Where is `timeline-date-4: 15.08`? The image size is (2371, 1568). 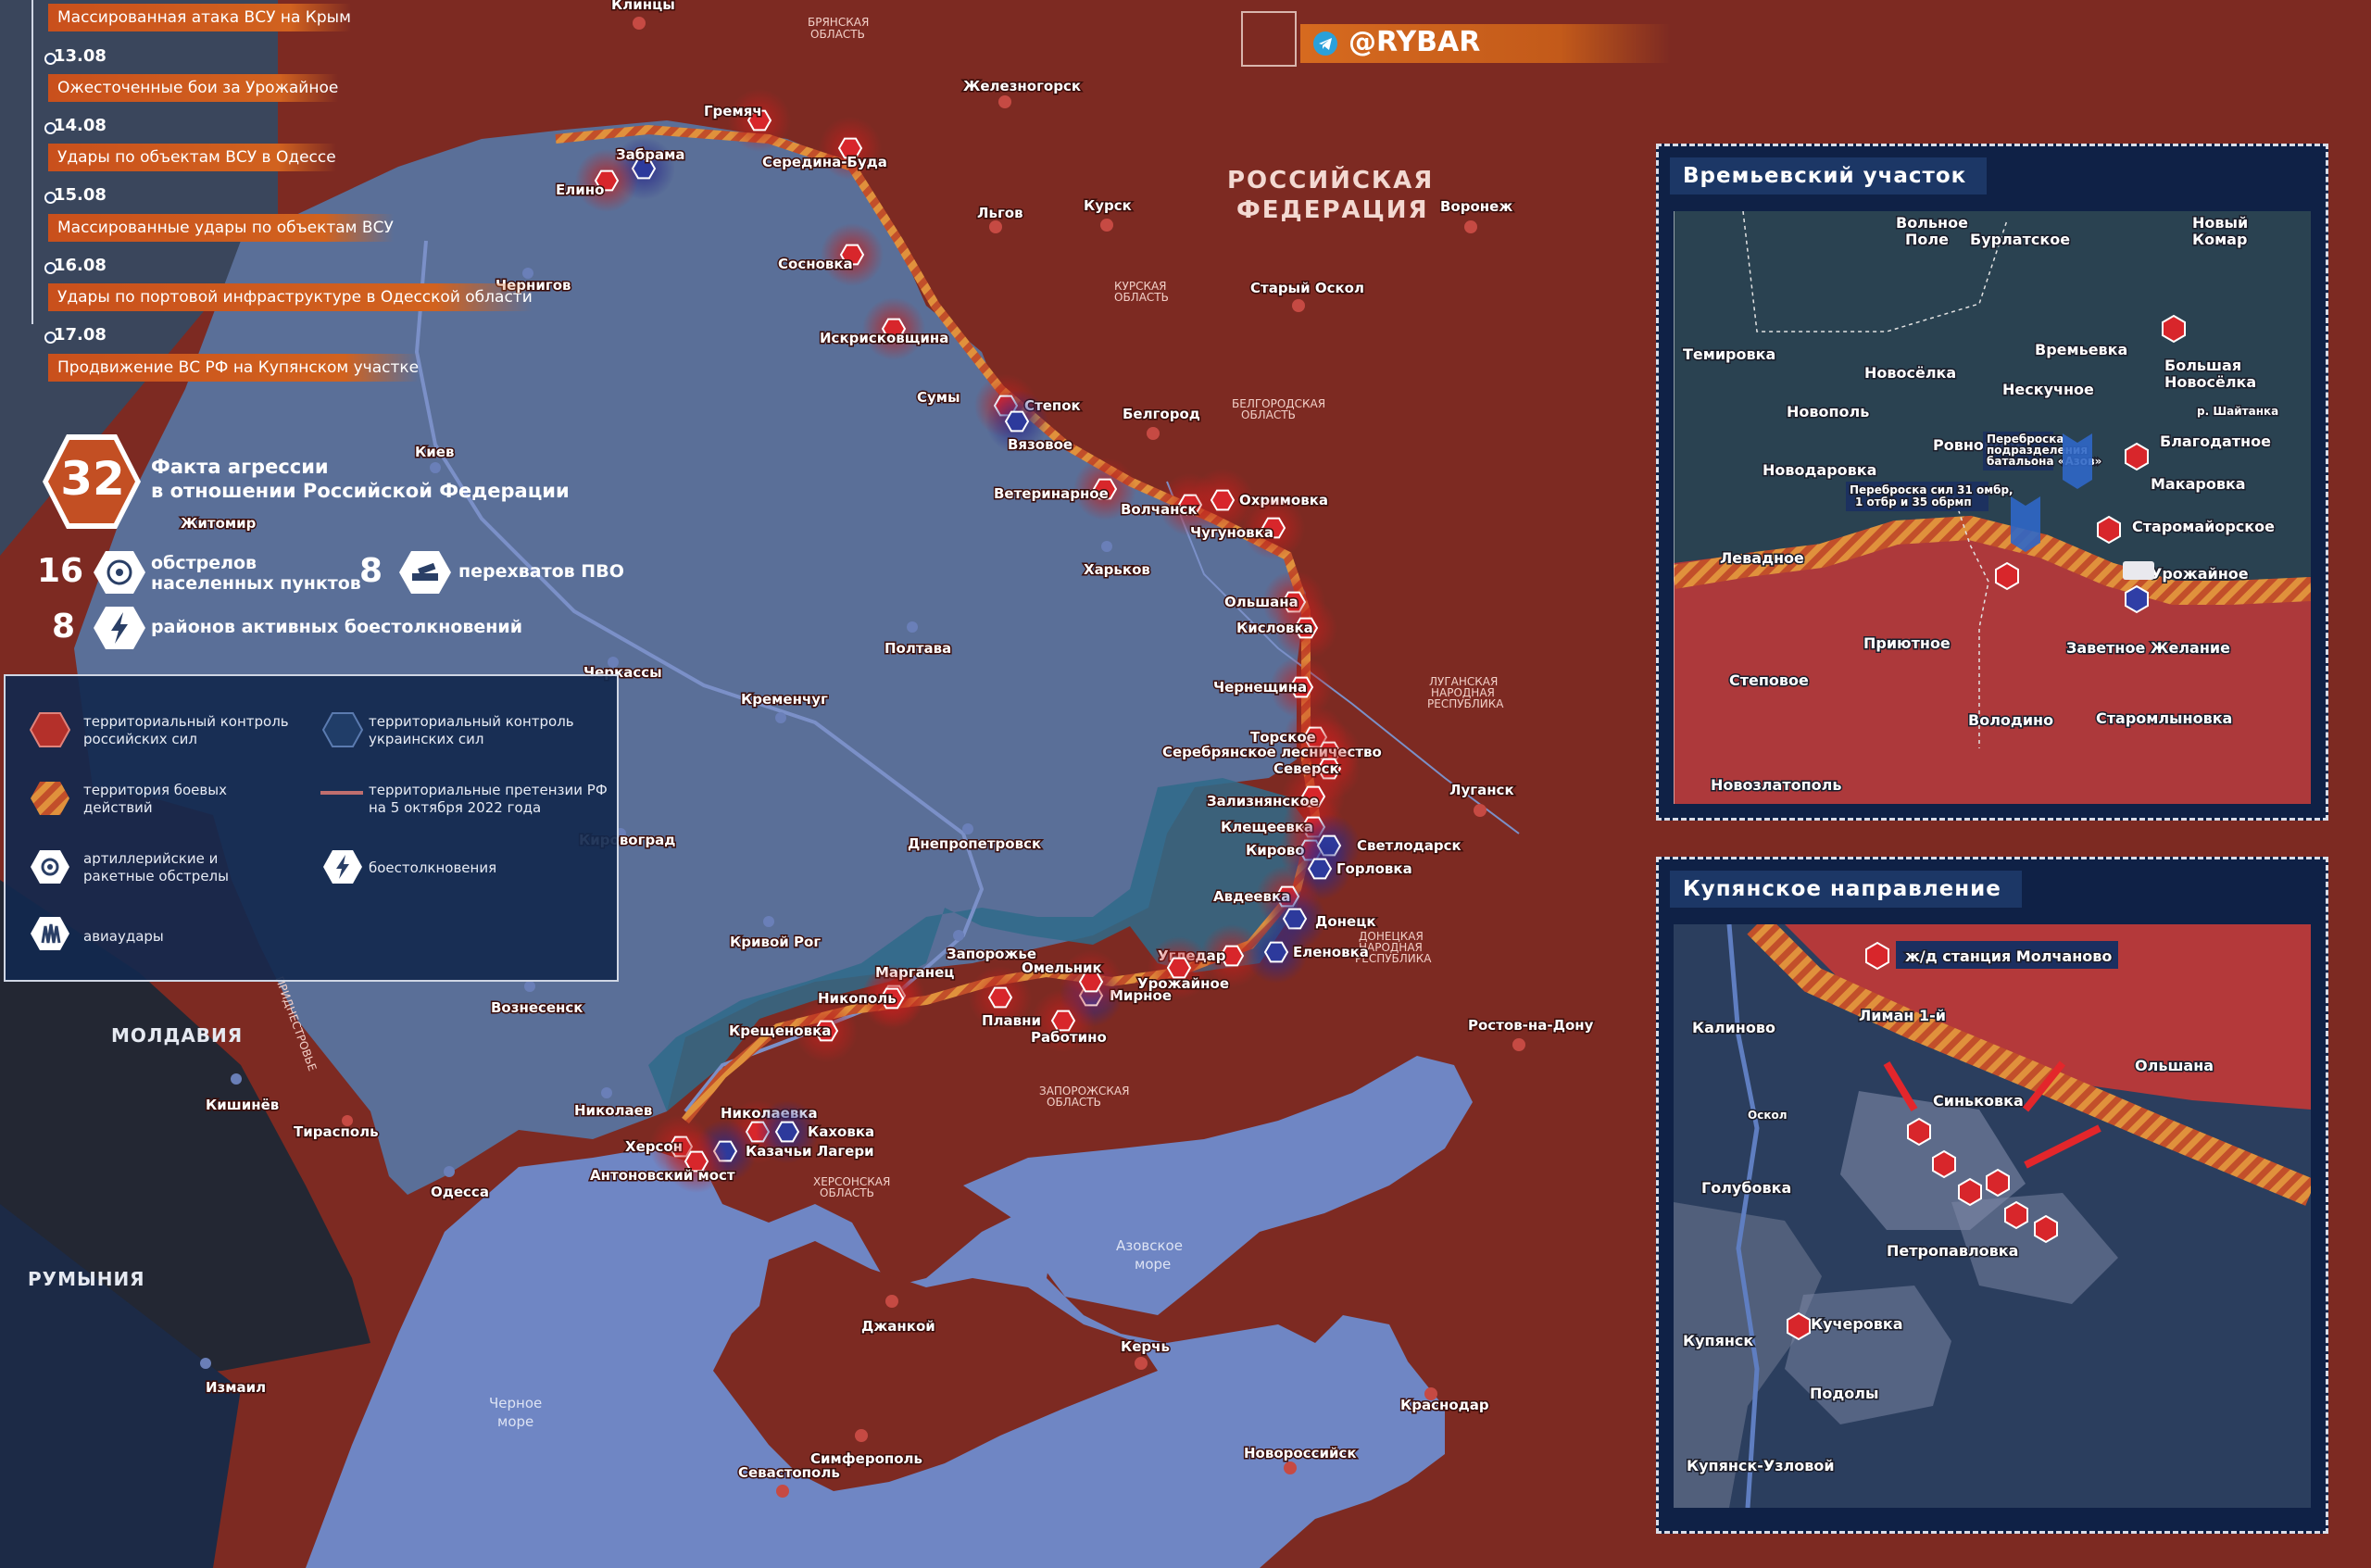
timeline-date-4: 15.08 is located at coordinates (80, 195).